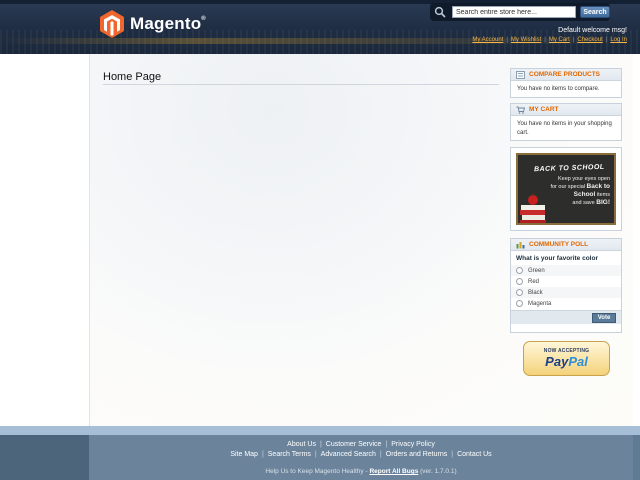  What do you see at coordinates (540, 303) in the screenshot?
I see `poll-option-label: Magenta` at bounding box center [540, 303].